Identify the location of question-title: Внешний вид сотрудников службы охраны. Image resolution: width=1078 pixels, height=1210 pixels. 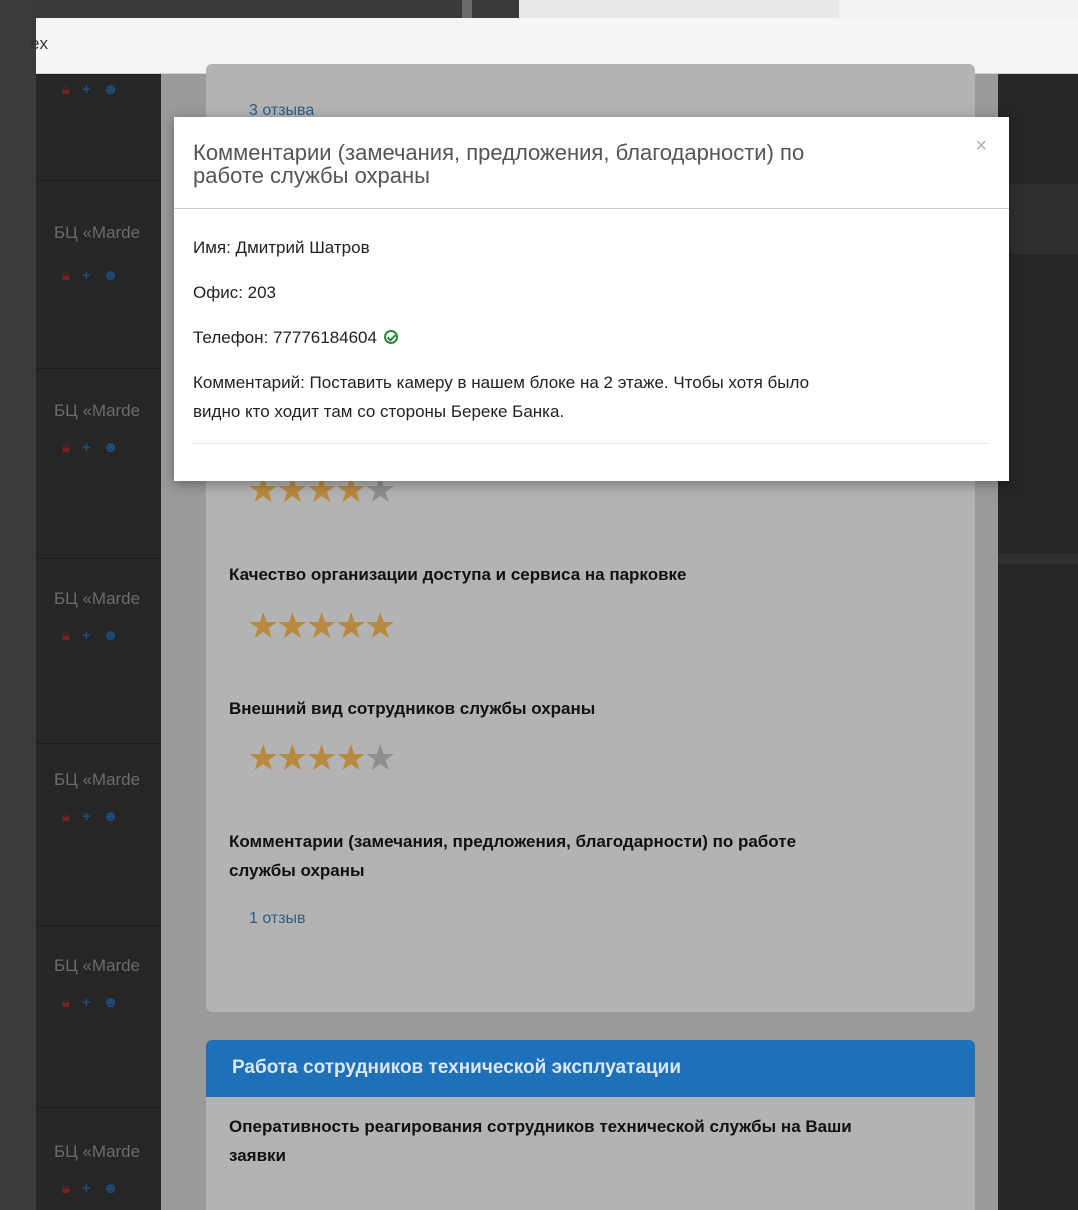
(412, 708).